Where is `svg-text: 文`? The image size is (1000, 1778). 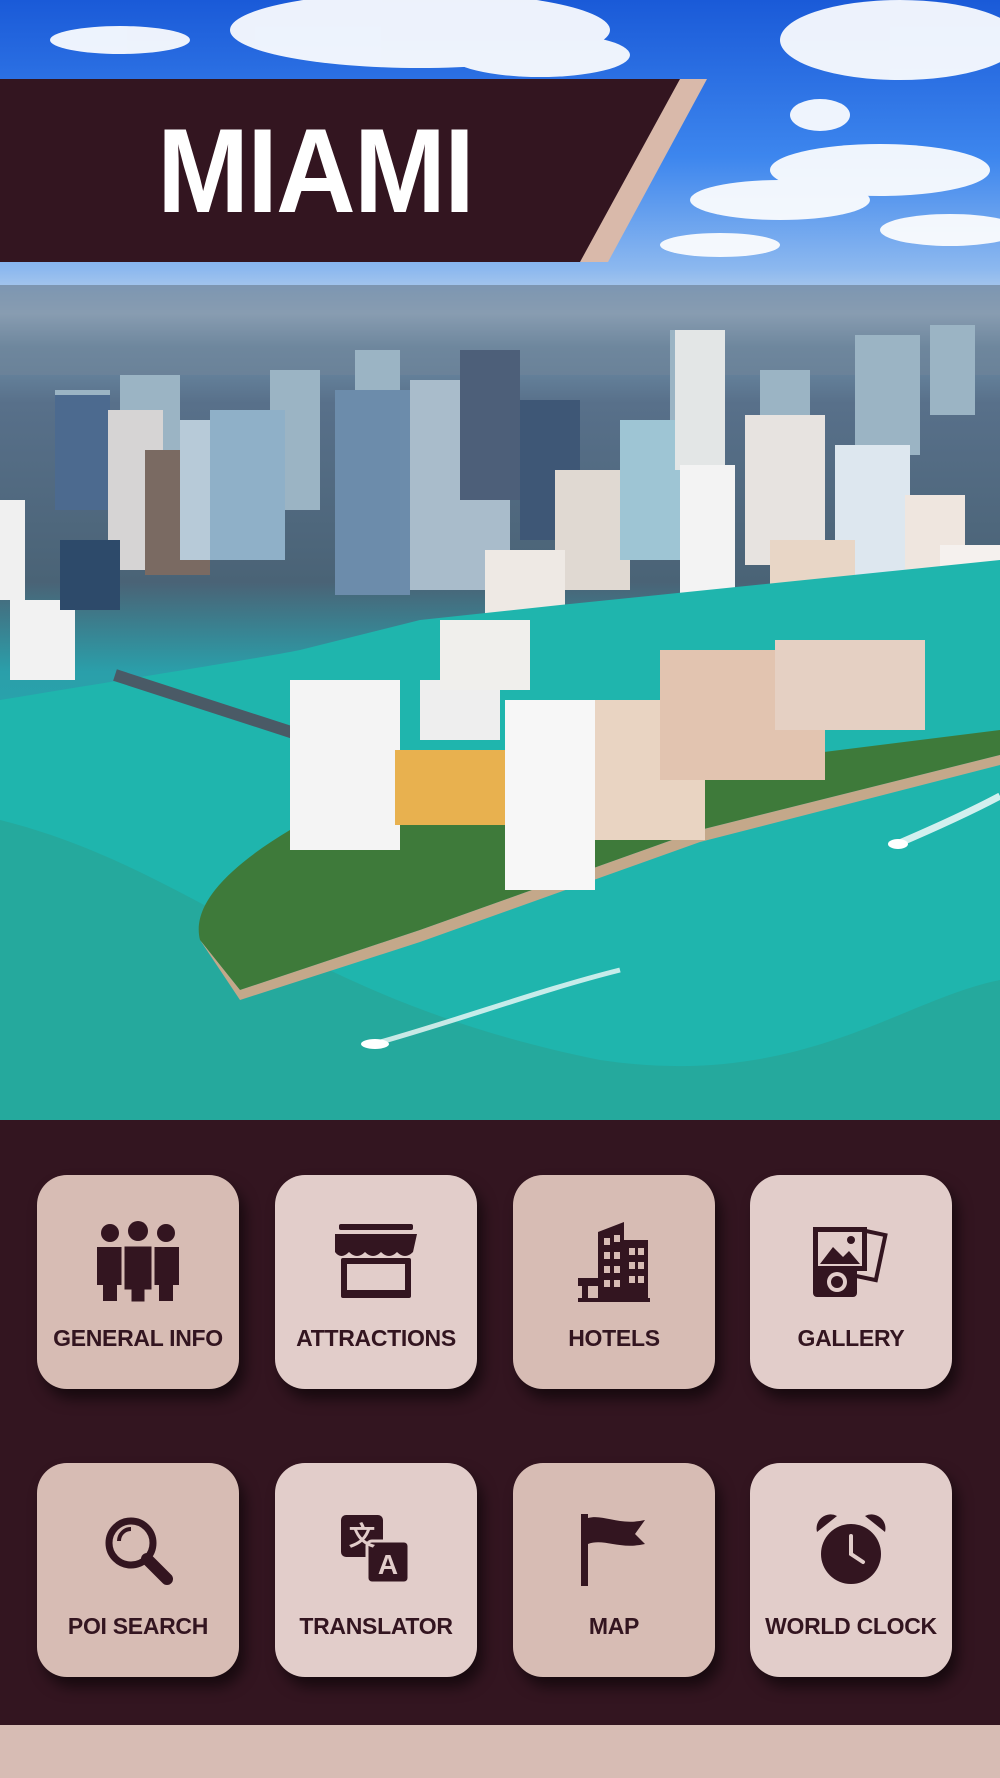 svg-text: 文 is located at coordinates (362, 1536).